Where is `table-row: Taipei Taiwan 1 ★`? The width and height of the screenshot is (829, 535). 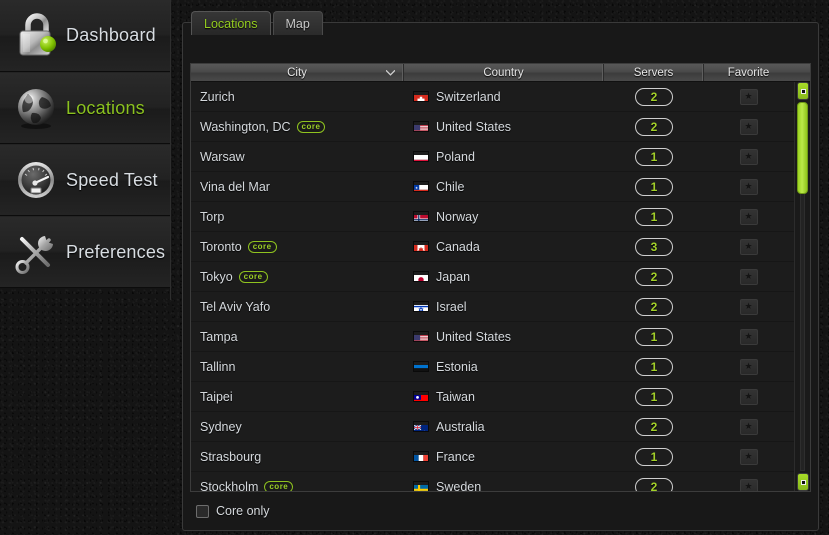 table-row: Taipei Taiwan 1 ★ is located at coordinates (492, 397).